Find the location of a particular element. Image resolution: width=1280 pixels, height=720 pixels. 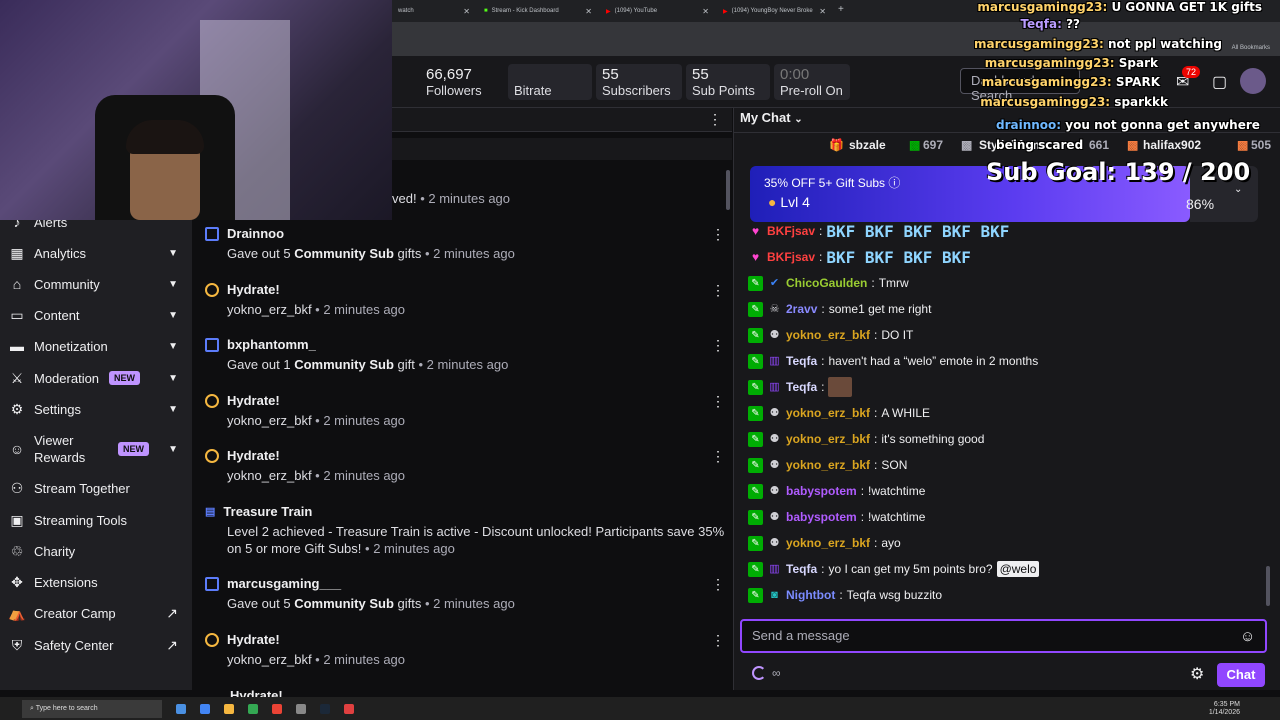

feed-partial-title: Hydrate! is located at coordinates (256, 692).